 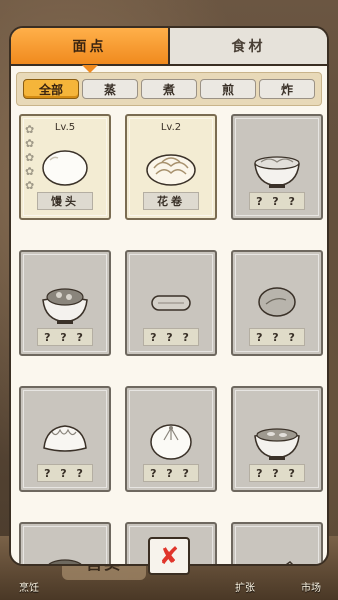 What do you see at coordinates (287, 89) in the screenshot?
I see `filter-deep-fry: 炸` at bounding box center [287, 89].